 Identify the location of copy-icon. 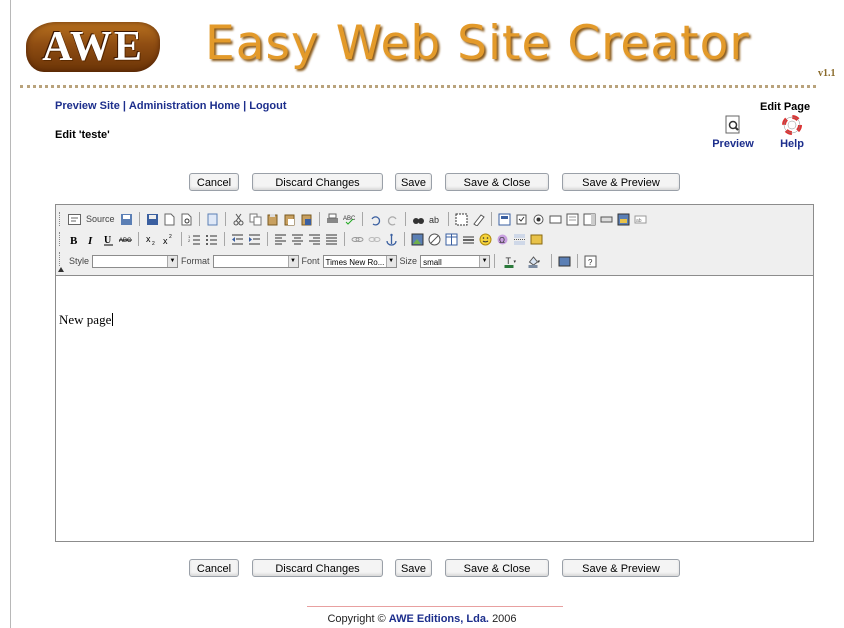
(255, 219).